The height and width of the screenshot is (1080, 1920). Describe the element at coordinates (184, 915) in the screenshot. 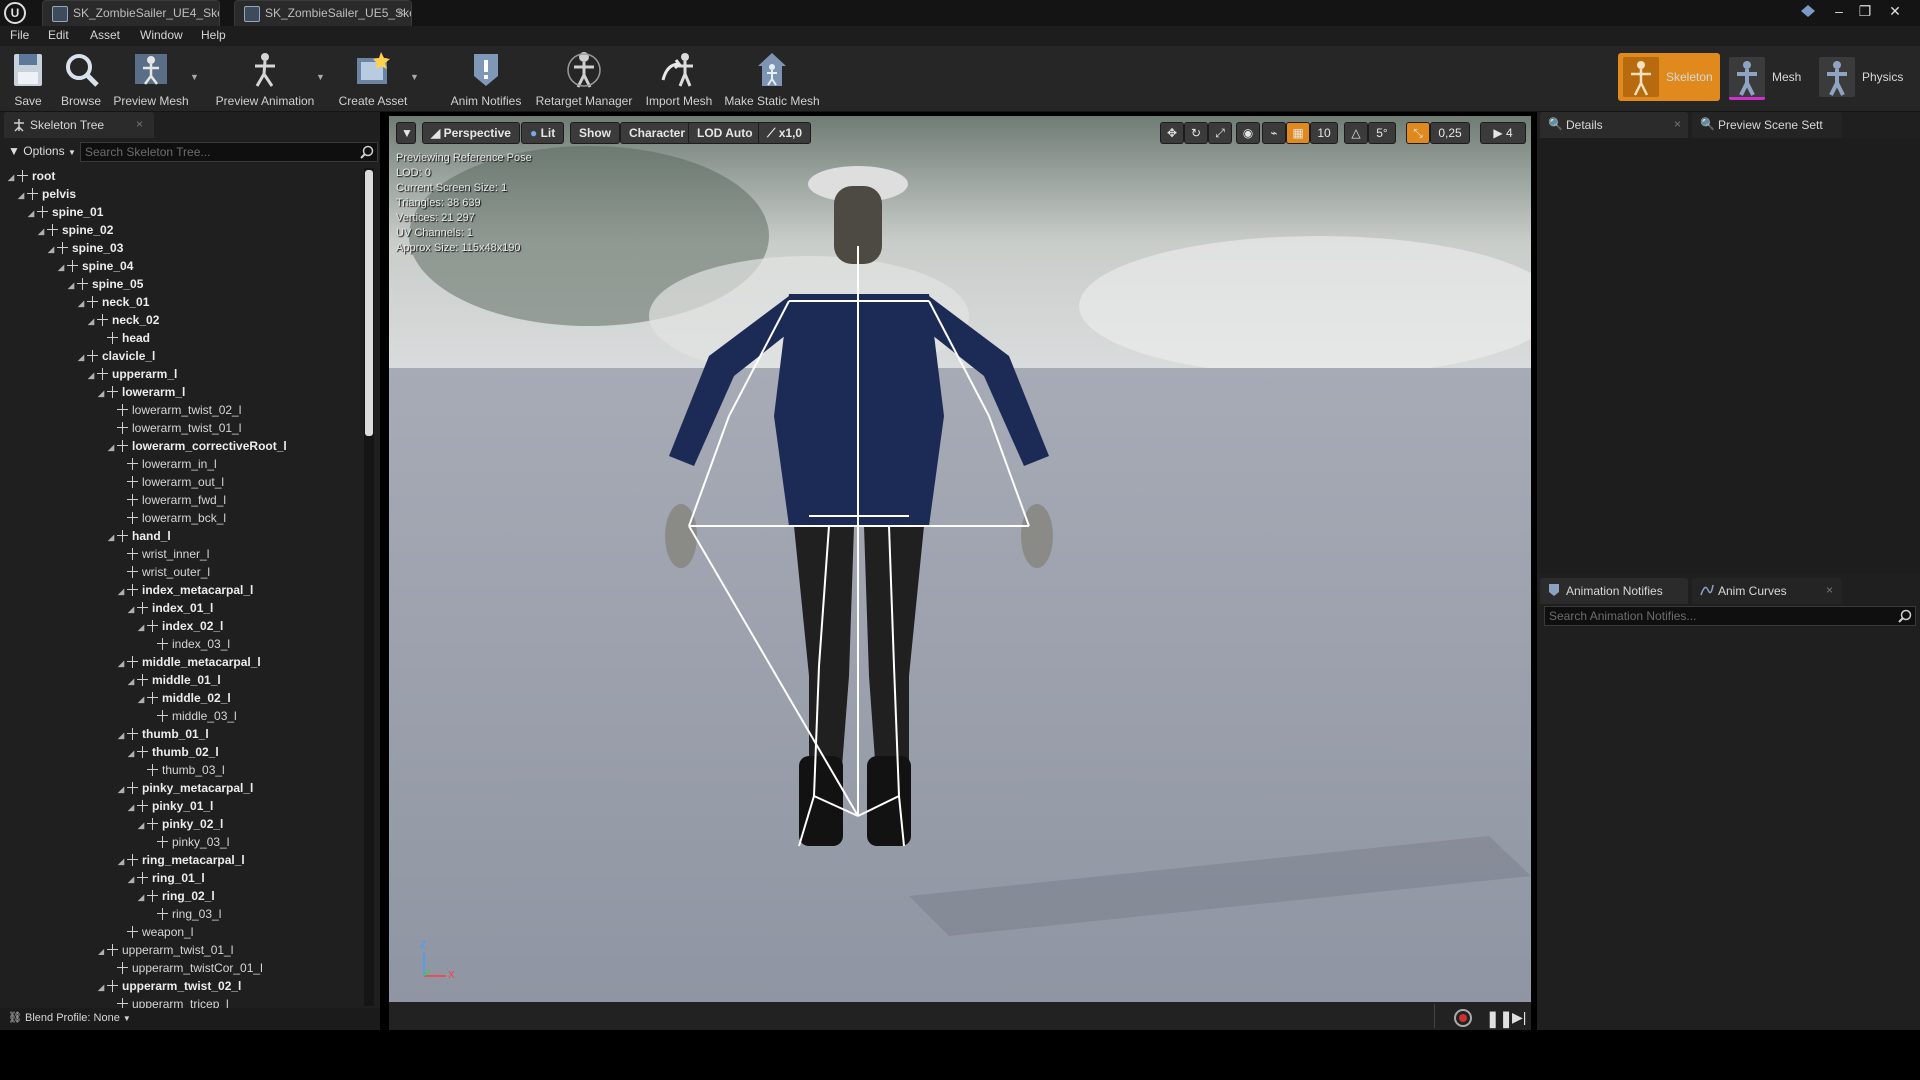

I see `tree-row: ring_03_l` at that location.